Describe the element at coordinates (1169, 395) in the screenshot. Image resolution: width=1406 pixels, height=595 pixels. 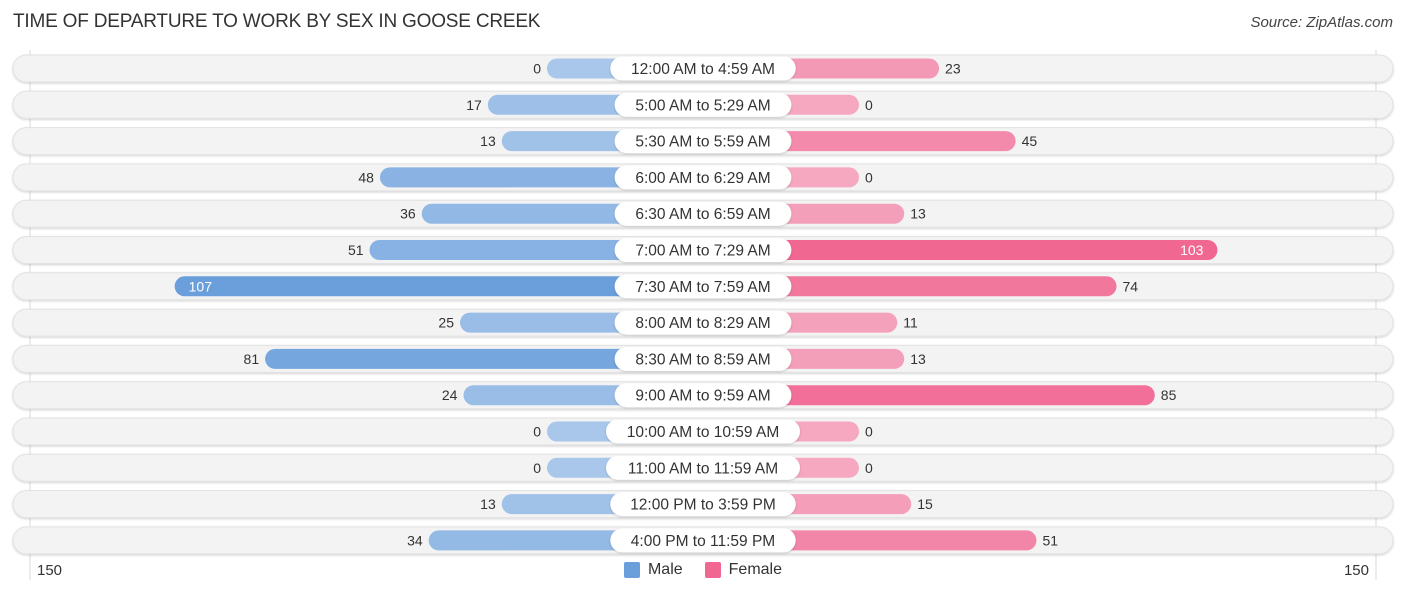
I see `value-label-female: 85` at that location.